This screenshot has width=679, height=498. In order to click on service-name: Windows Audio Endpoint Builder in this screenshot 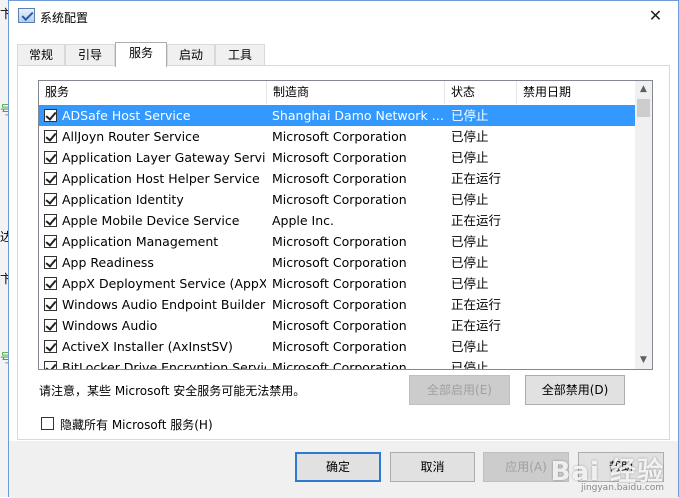, I will do `click(164, 304)`.